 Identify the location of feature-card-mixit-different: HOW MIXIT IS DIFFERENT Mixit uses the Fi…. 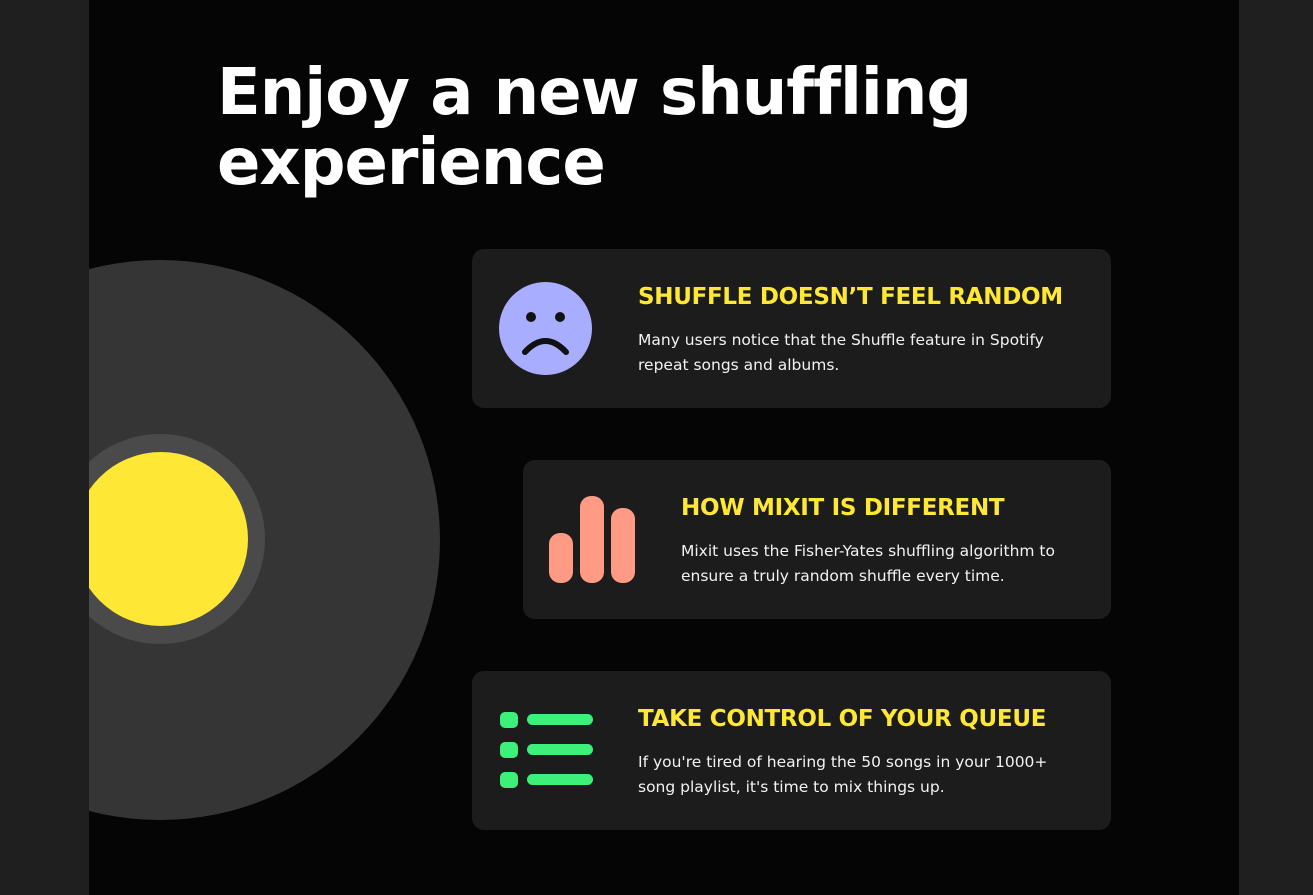
(817, 539).